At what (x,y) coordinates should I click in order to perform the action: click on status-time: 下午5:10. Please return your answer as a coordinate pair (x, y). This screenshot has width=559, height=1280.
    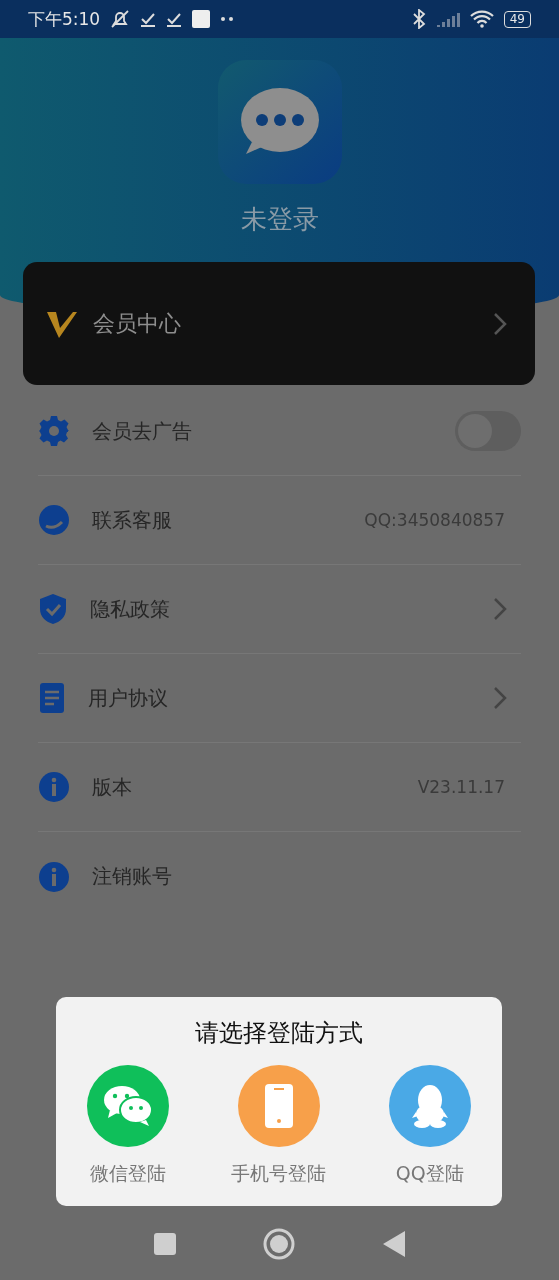
    Looking at the image, I should click on (64, 19).